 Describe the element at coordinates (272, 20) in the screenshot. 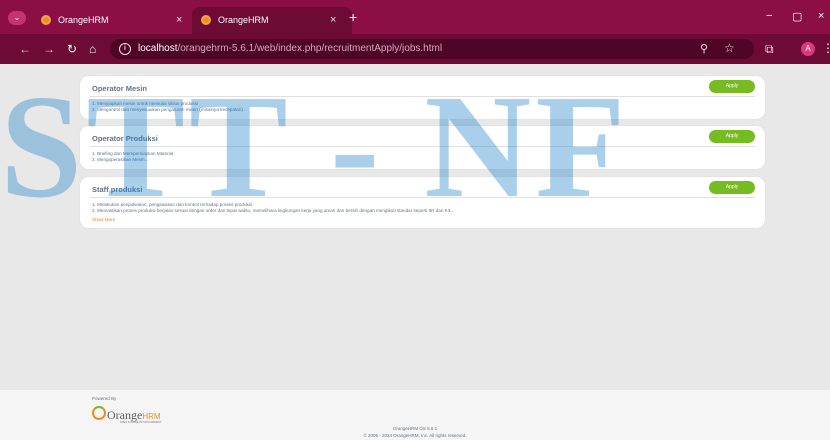

I see `browser-tab-2-active: OrangeHRM ×` at that location.